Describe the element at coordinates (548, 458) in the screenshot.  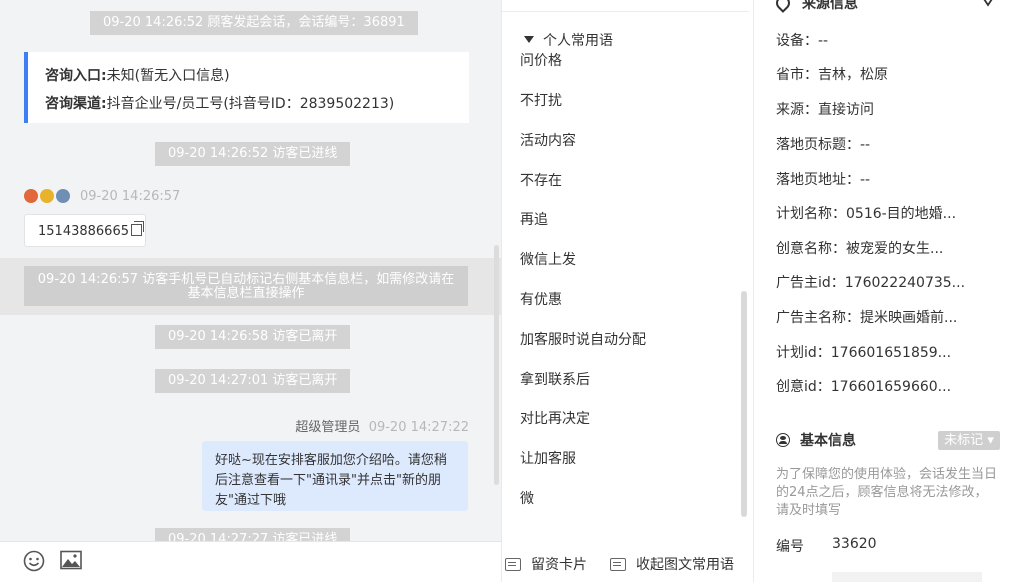
I see `phrase-item: 让加客服` at that location.